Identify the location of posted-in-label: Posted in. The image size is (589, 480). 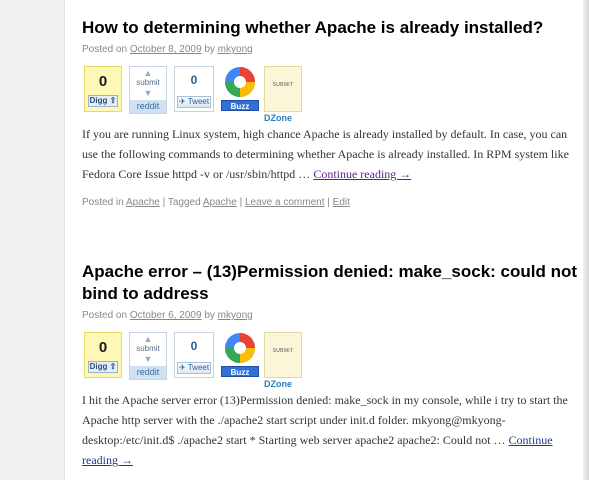
(103, 202).